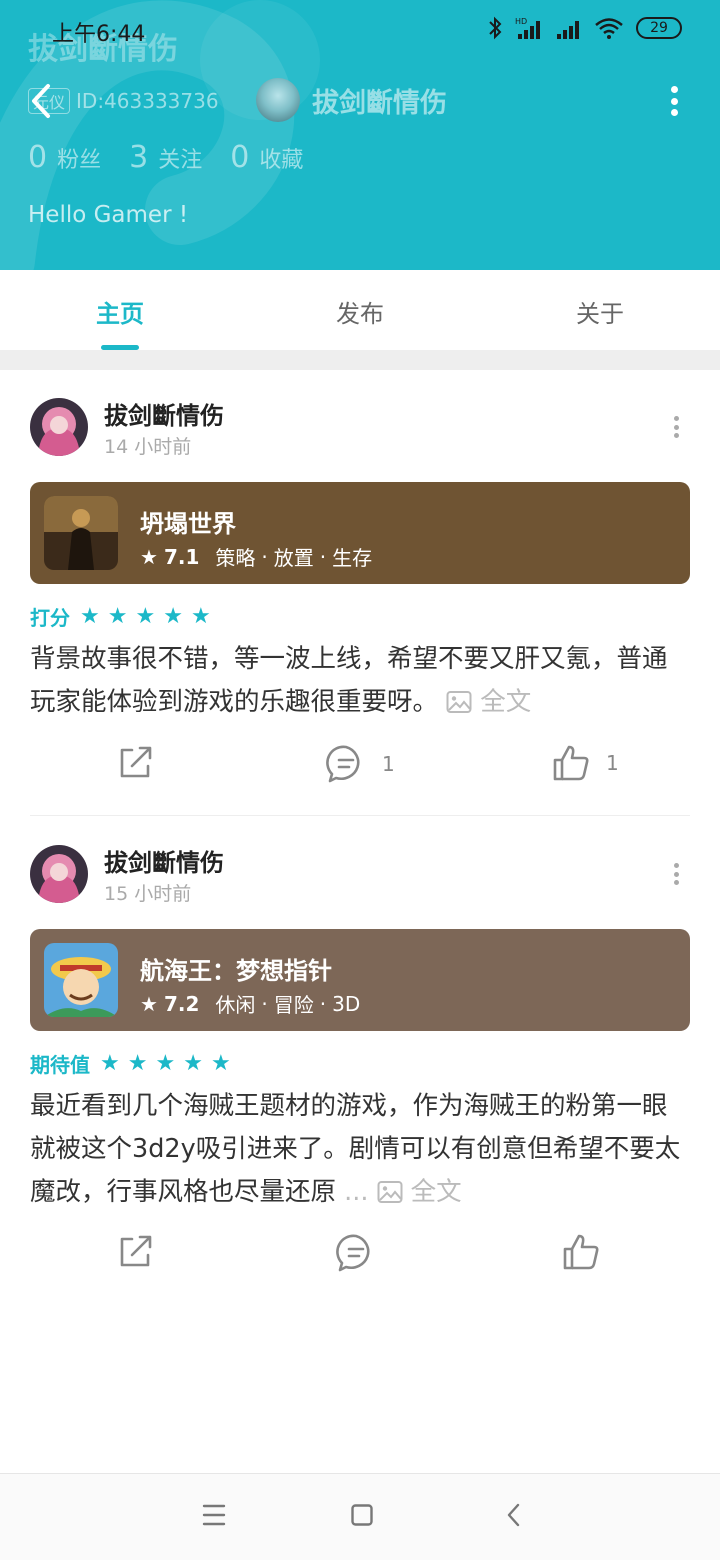 The height and width of the screenshot is (1560, 720). Describe the element at coordinates (495, 28) in the screenshot. I see `bluetooth-icon` at that location.